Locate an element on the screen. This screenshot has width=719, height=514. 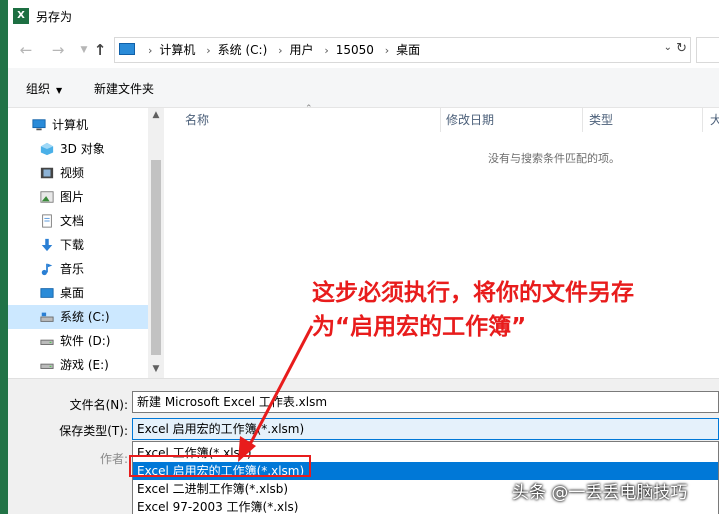
background-app-strip is located at coordinates (4, 257).